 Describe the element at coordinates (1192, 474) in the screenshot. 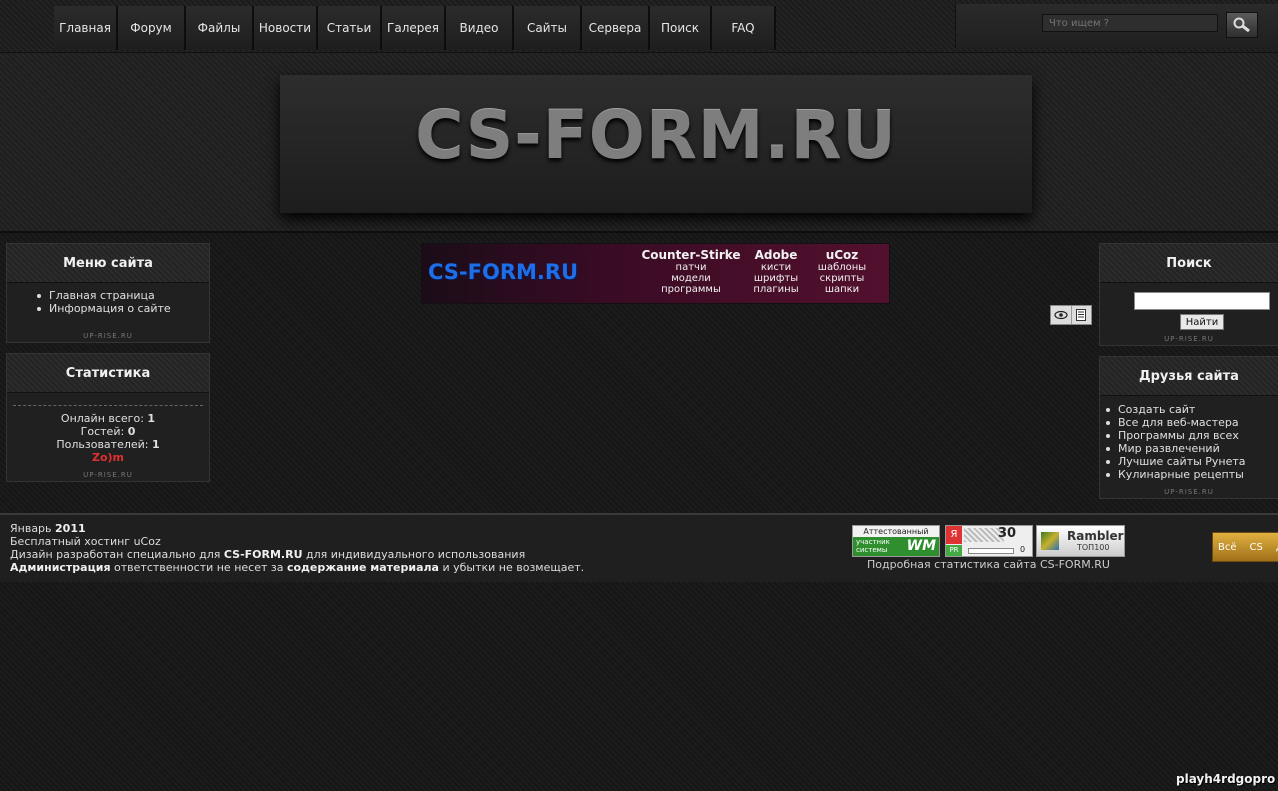

I see `friend-link: Кулинарные рецепты` at that location.